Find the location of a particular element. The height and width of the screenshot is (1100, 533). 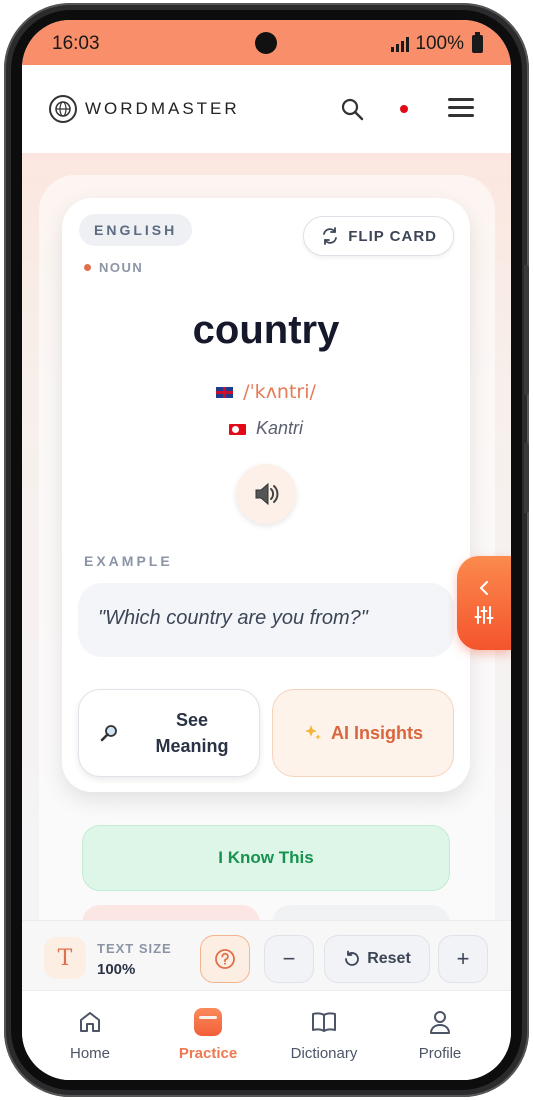

nav-dictionary: Dictionary is located at coordinates (324, 1033).